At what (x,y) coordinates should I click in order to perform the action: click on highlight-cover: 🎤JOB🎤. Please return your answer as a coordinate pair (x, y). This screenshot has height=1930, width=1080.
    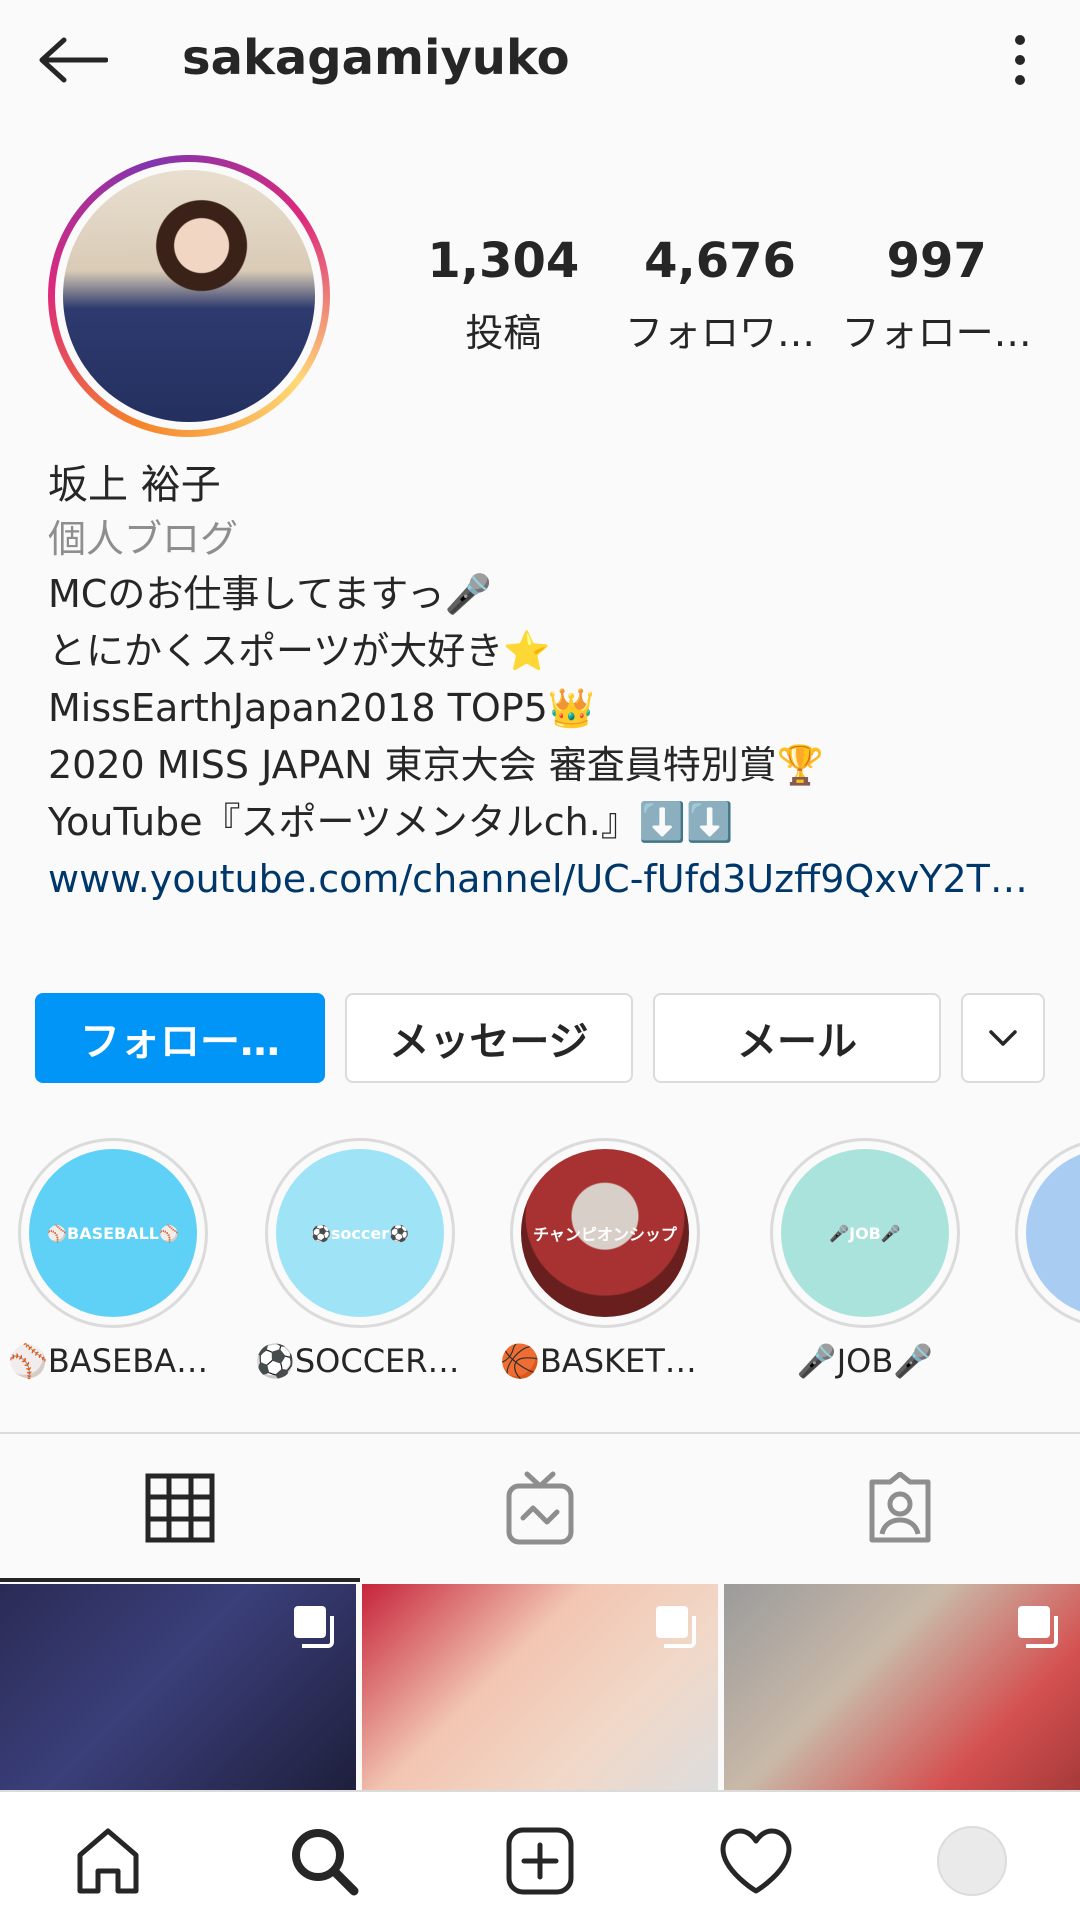
    Looking at the image, I should click on (865, 1233).